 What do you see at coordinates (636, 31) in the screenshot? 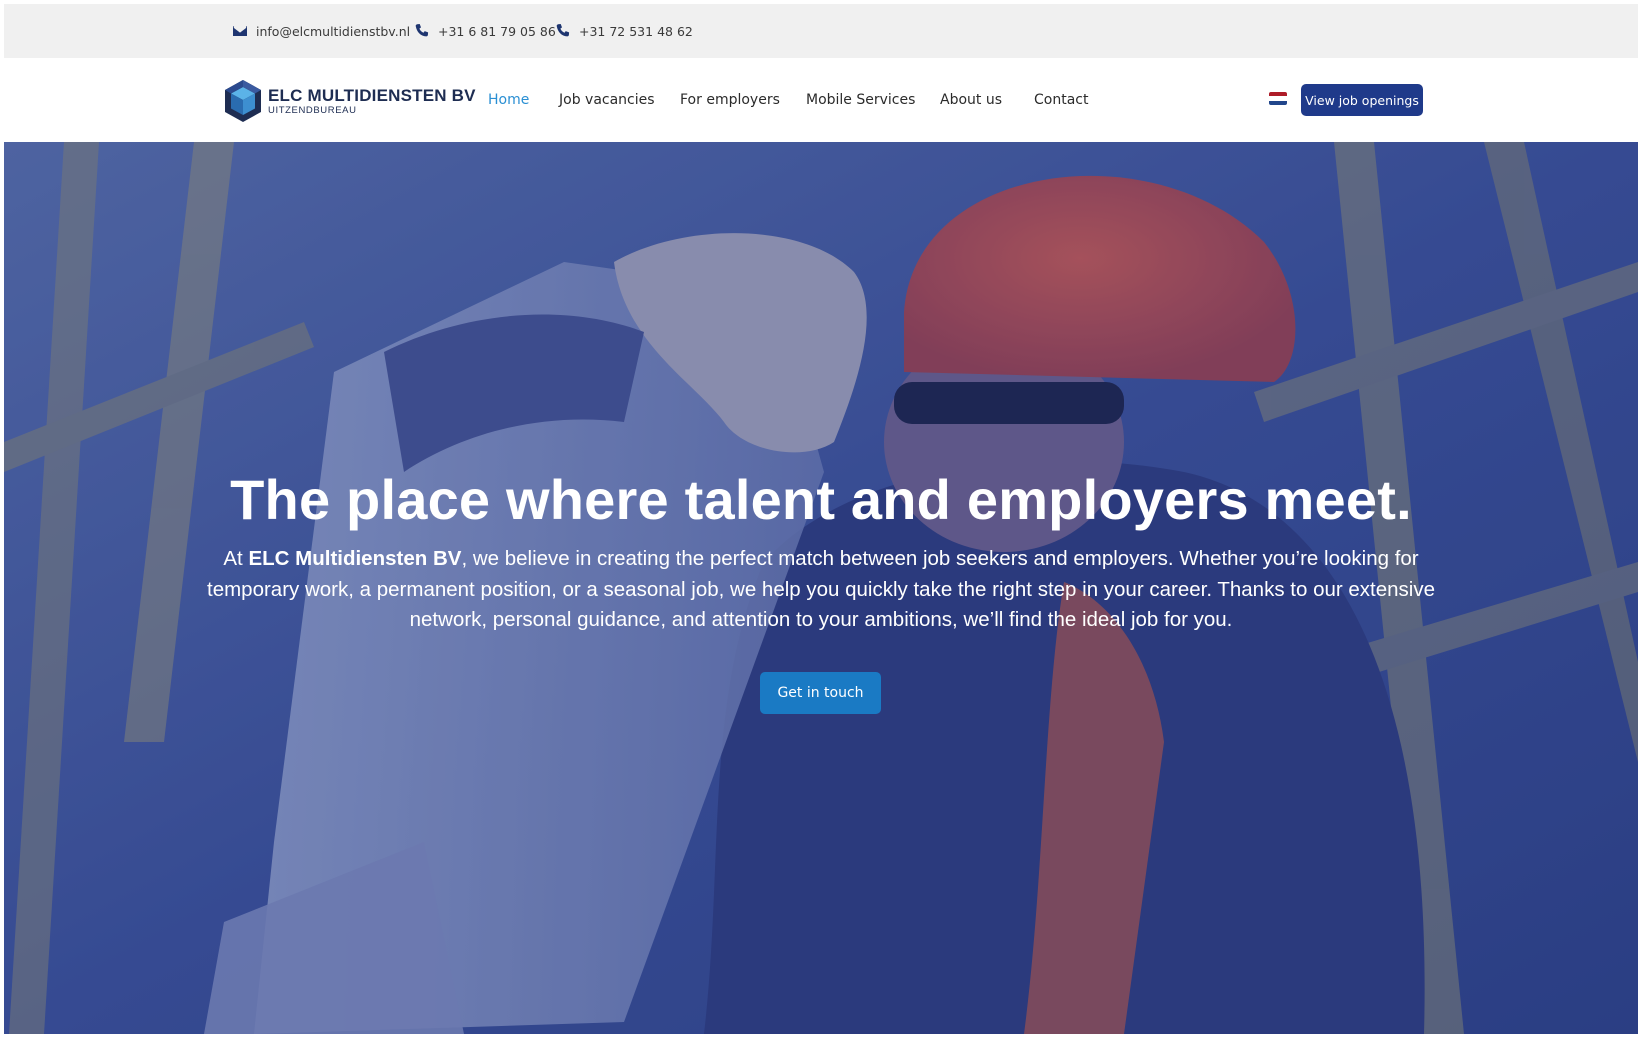
I see `phone-text-2: +31 72 531 48 62` at bounding box center [636, 31].